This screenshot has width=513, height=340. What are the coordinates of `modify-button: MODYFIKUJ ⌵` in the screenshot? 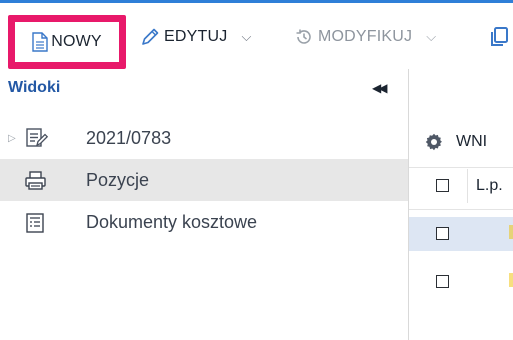 It's located at (365, 37).